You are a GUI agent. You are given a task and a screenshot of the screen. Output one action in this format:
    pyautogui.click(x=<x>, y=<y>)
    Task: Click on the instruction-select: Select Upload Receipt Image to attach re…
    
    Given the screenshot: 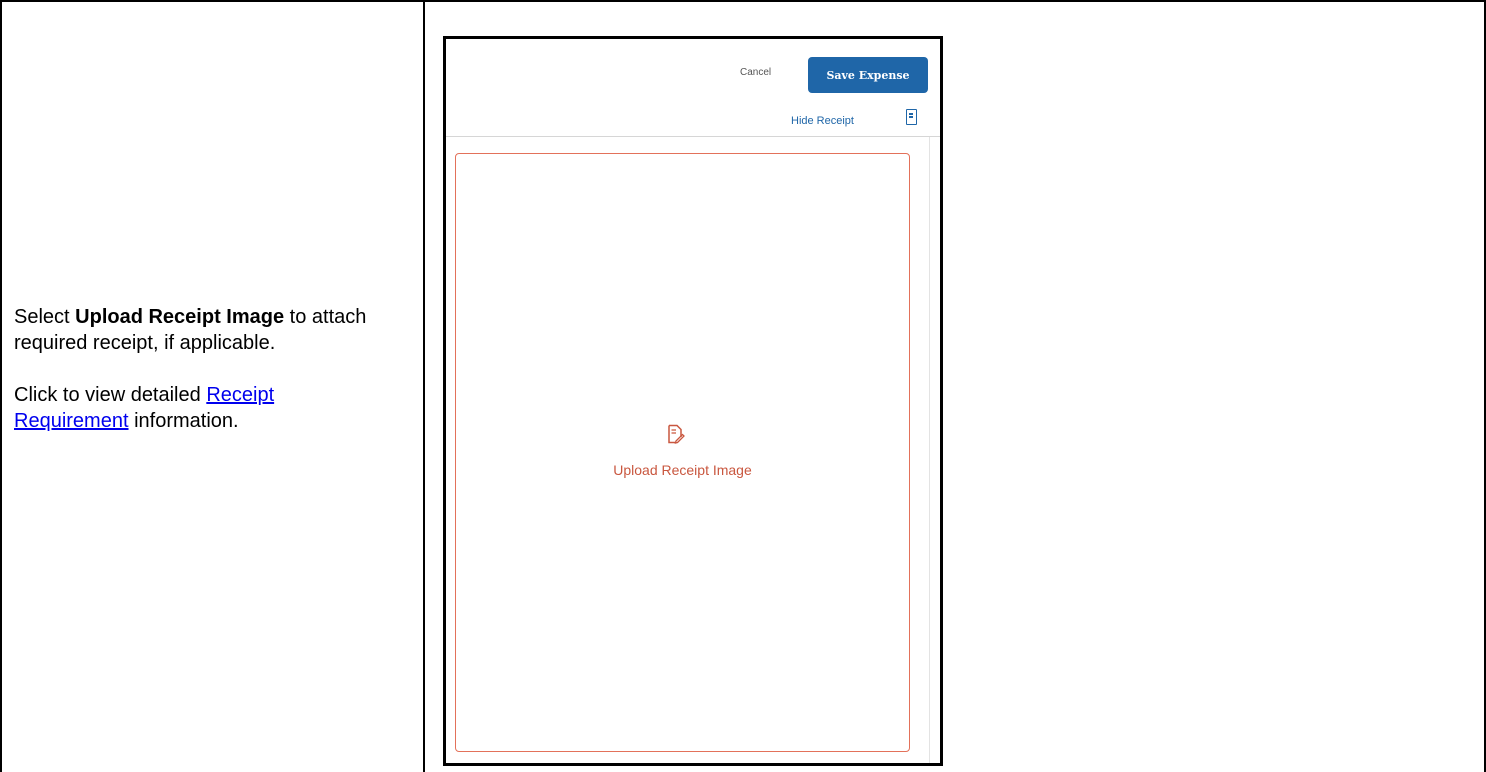 What is the action you would take?
    pyautogui.click(x=204, y=330)
    